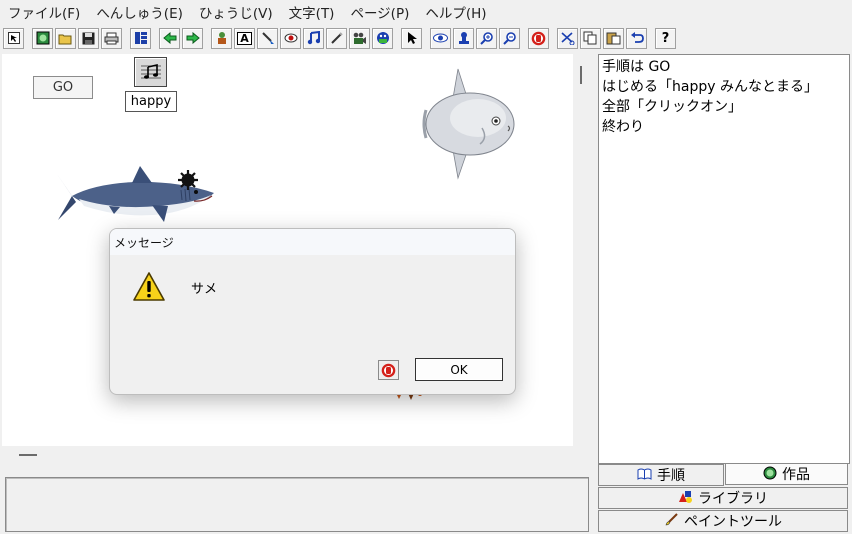 The width and height of the screenshot is (852, 534). What do you see at coordinates (287, 456) in the screenshot?
I see `stage-horizontal-scrollbar` at bounding box center [287, 456].